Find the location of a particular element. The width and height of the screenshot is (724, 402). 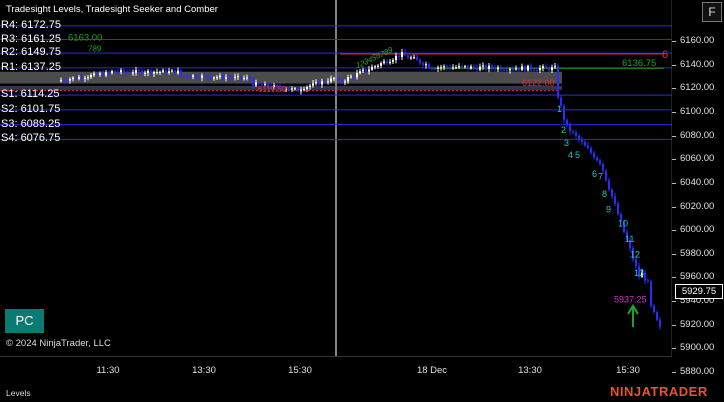

price-tick: 6120.00 is located at coordinates (698, 88).